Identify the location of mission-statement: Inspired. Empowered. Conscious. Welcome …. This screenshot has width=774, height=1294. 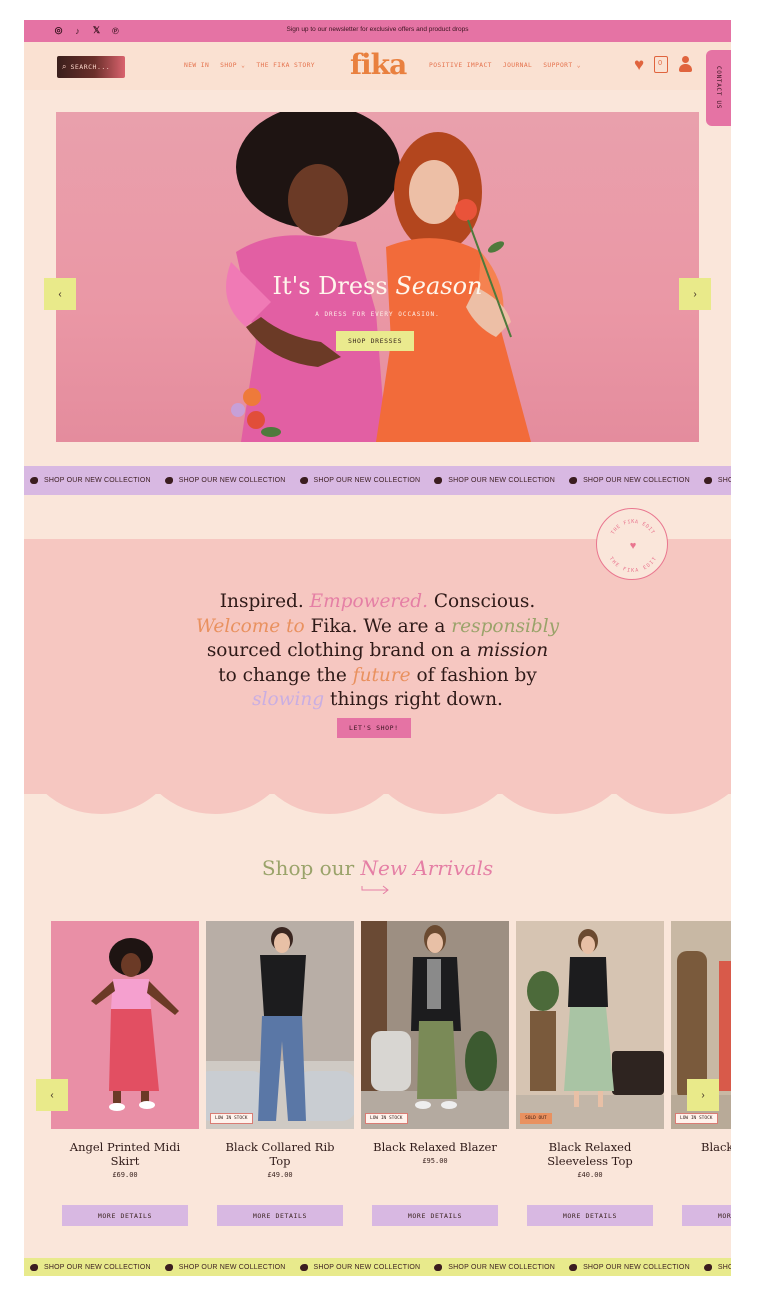
(377, 651).